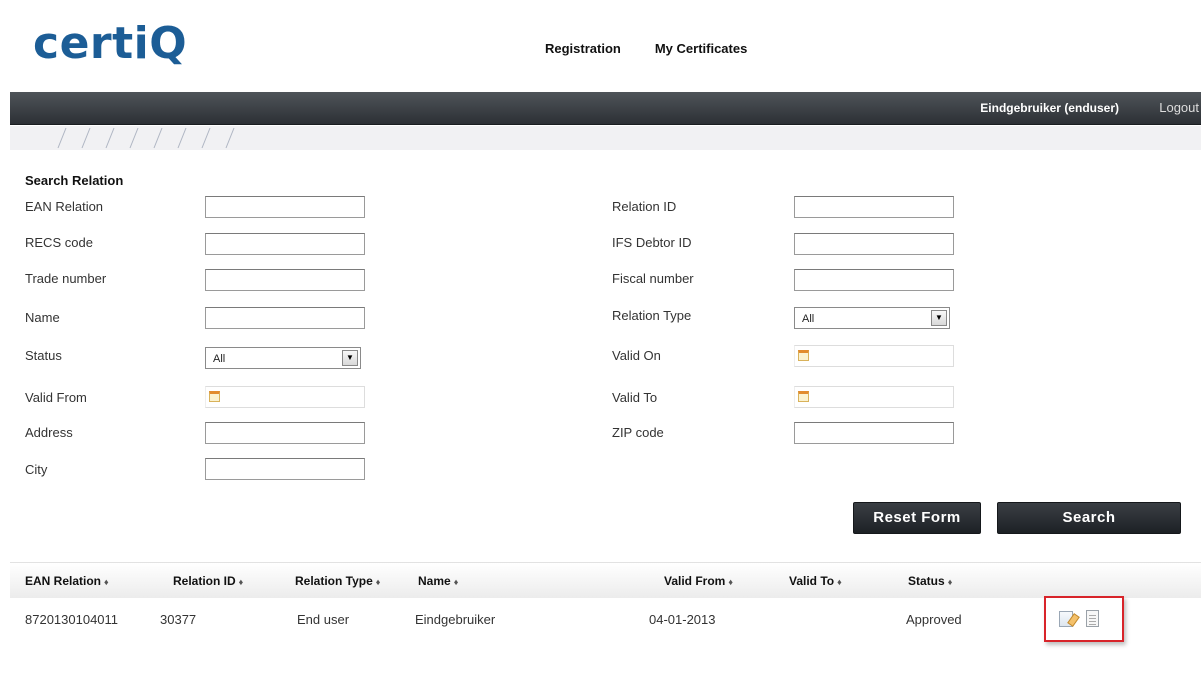 The width and height of the screenshot is (1201, 693). What do you see at coordinates (874, 244) in the screenshot?
I see `ifs-debtor-id-input` at bounding box center [874, 244].